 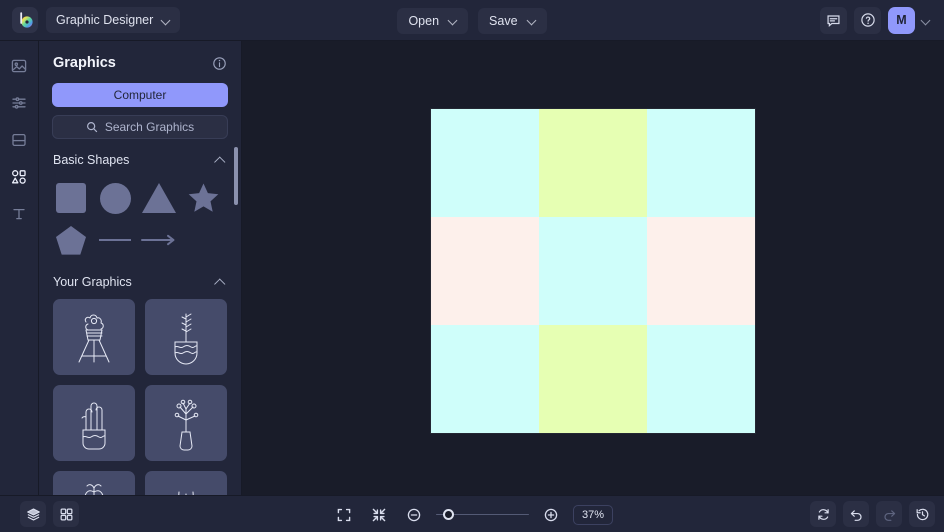 What do you see at coordinates (19, 177) in the screenshot?
I see `sidebar-item-graphics` at bounding box center [19, 177].